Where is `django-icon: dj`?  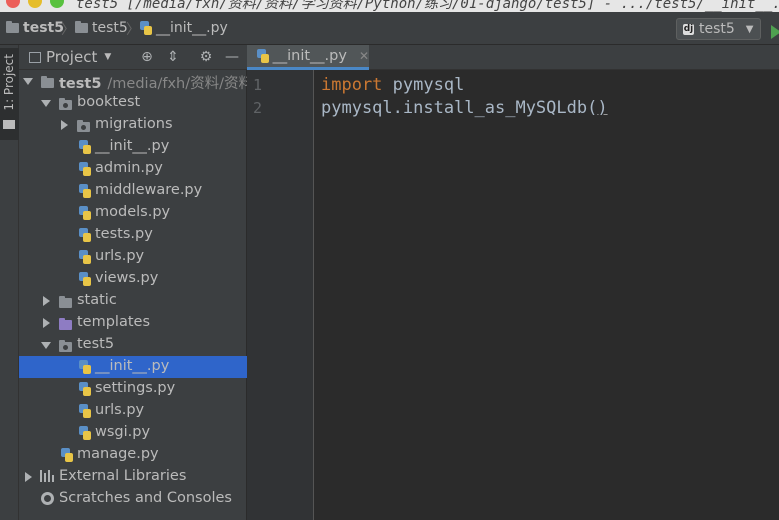 django-icon: dj is located at coordinates (688, 29).